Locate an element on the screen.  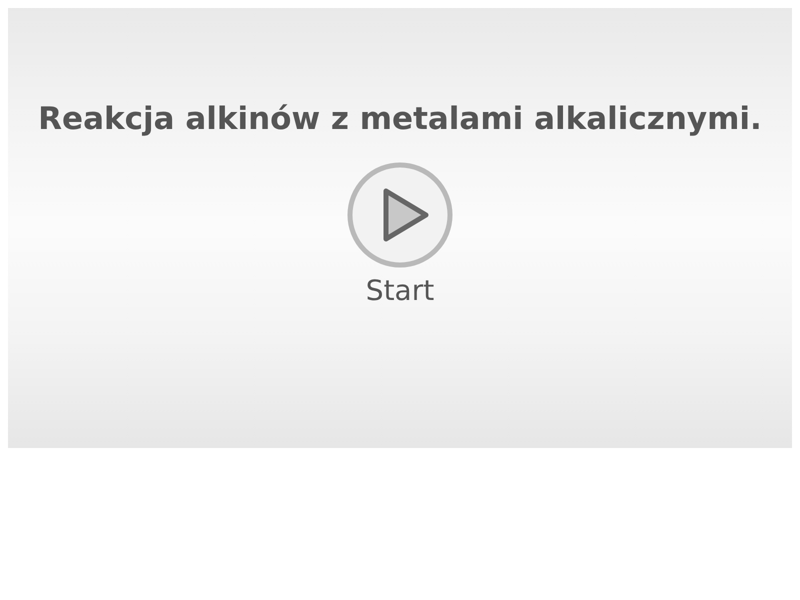
play-icon is located at coordinates (400, 215).